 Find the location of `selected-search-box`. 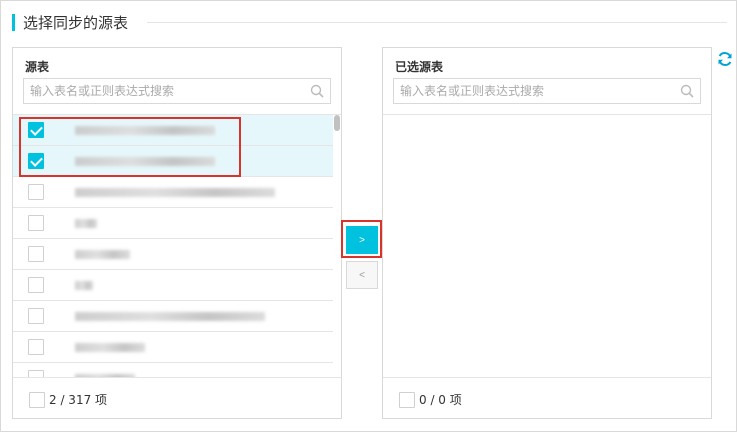

selected-search-box is located at coordinates (547, 91).